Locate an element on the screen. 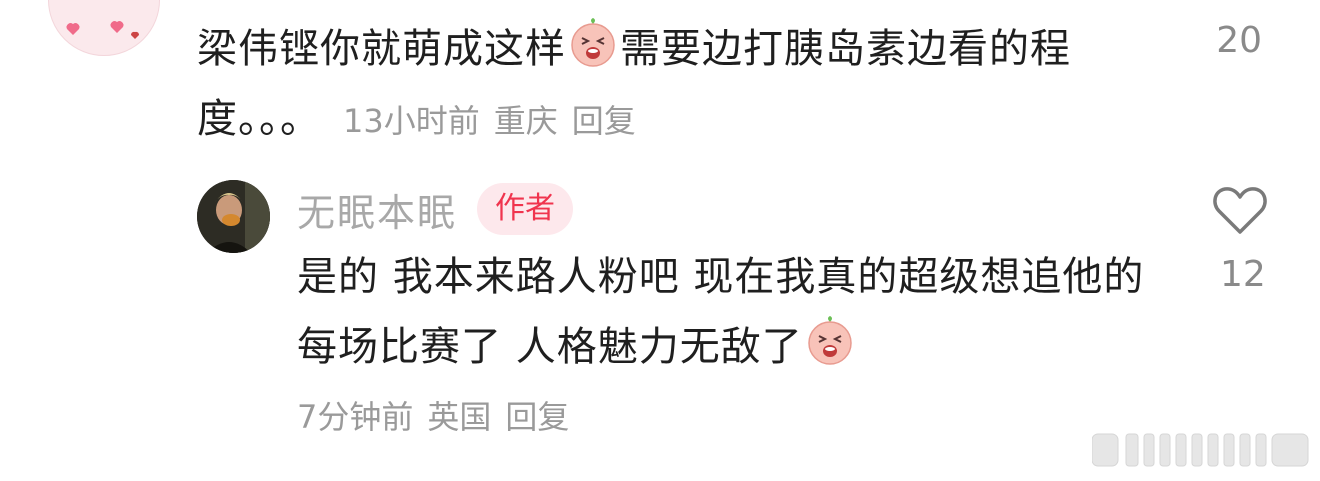  commenter-avatar is located at coordinates (104, 28).